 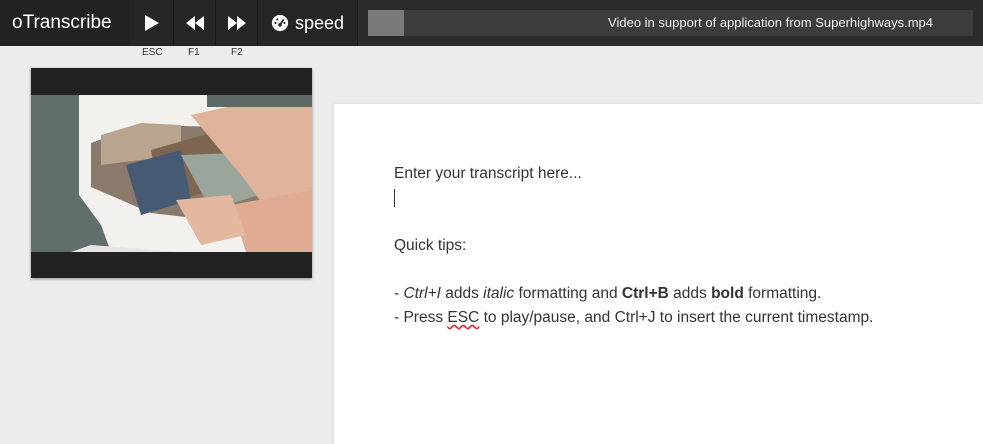 I want to click on tip1-bold: bold, so click(x=727, y=293).